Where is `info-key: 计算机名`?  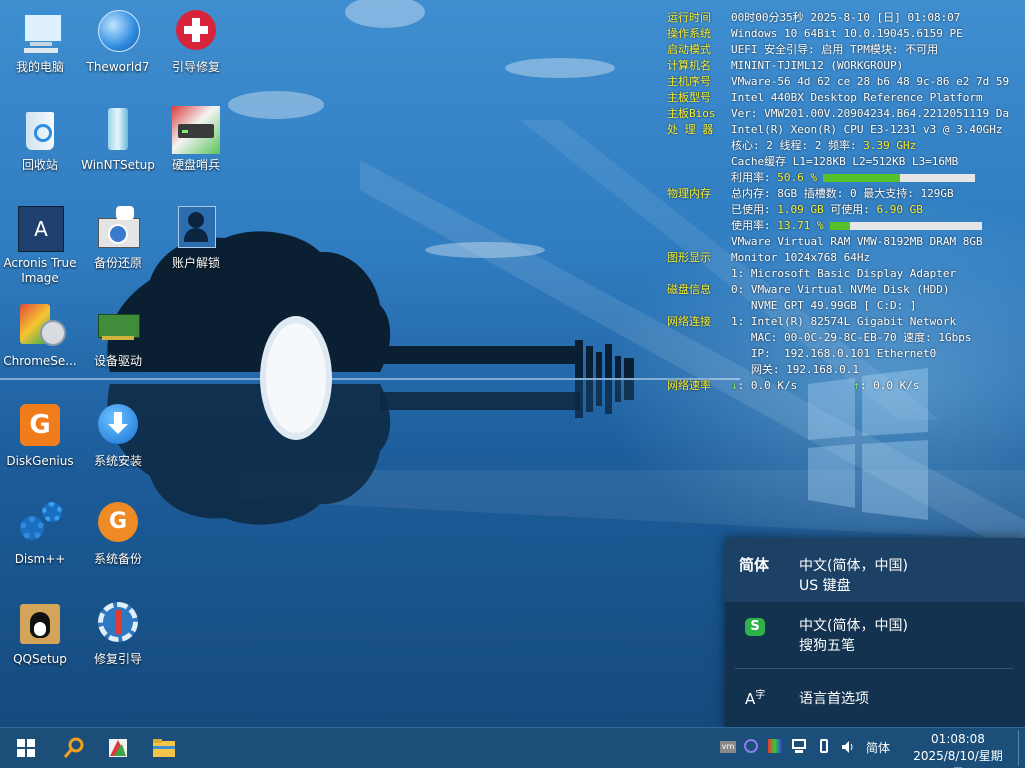
info-key: 计算机名 is located at coordinates (689, 65).